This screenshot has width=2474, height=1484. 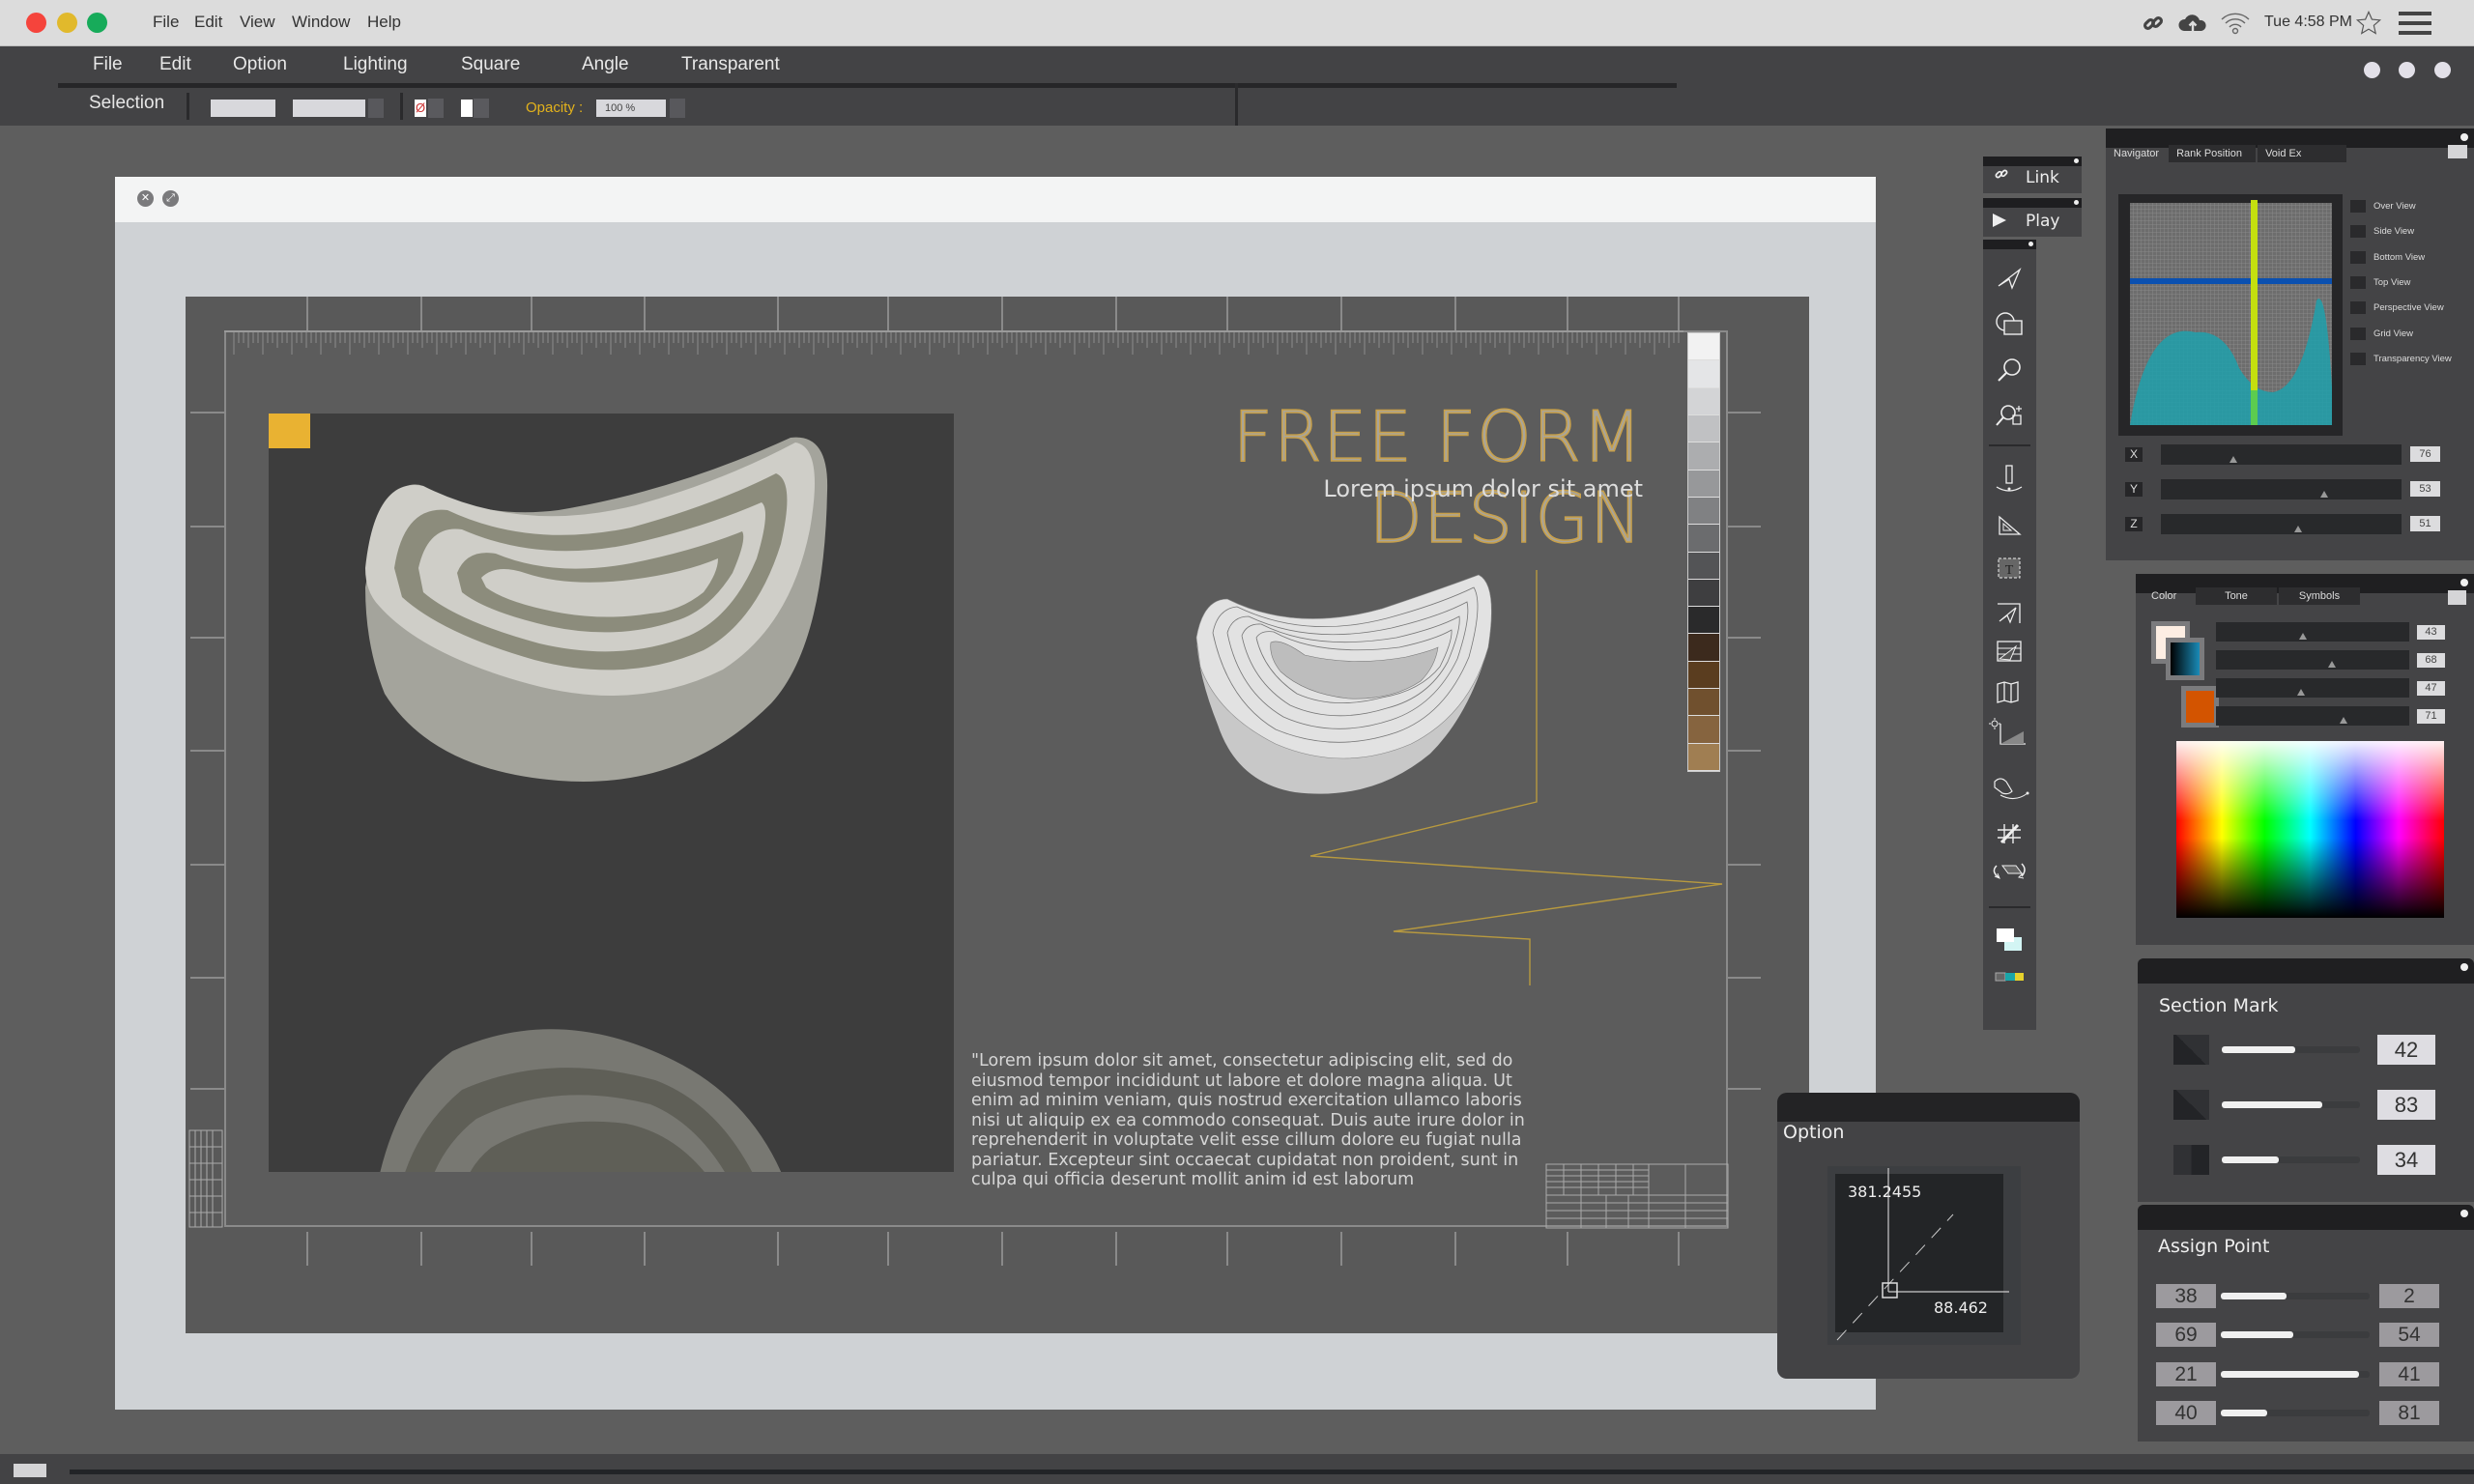 I want to click on assign-left-value-2: 69, so click(x=2186, y=1335).